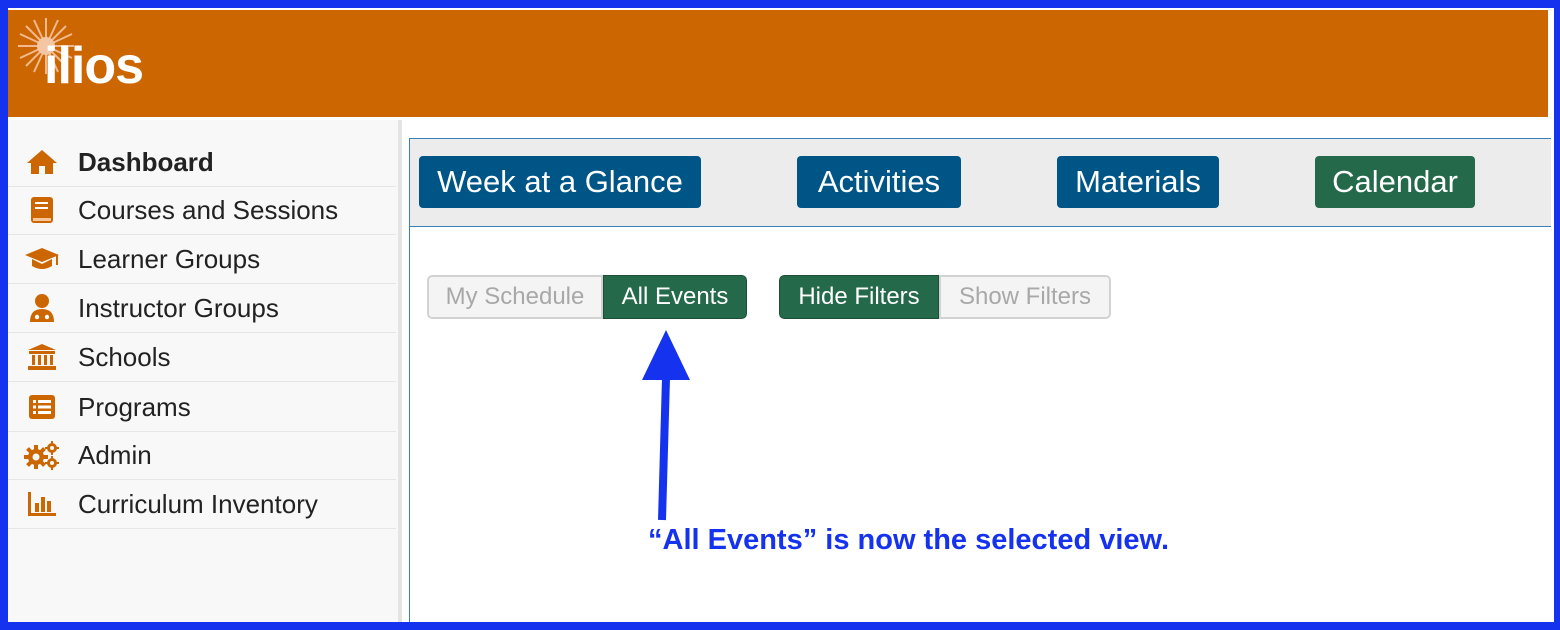 The width and height of the screenshot is (1560, 630). What do you see at coordinates (42, 308) in the screenshot?
I see `instructor-icon` at bounding box center [42, 308].